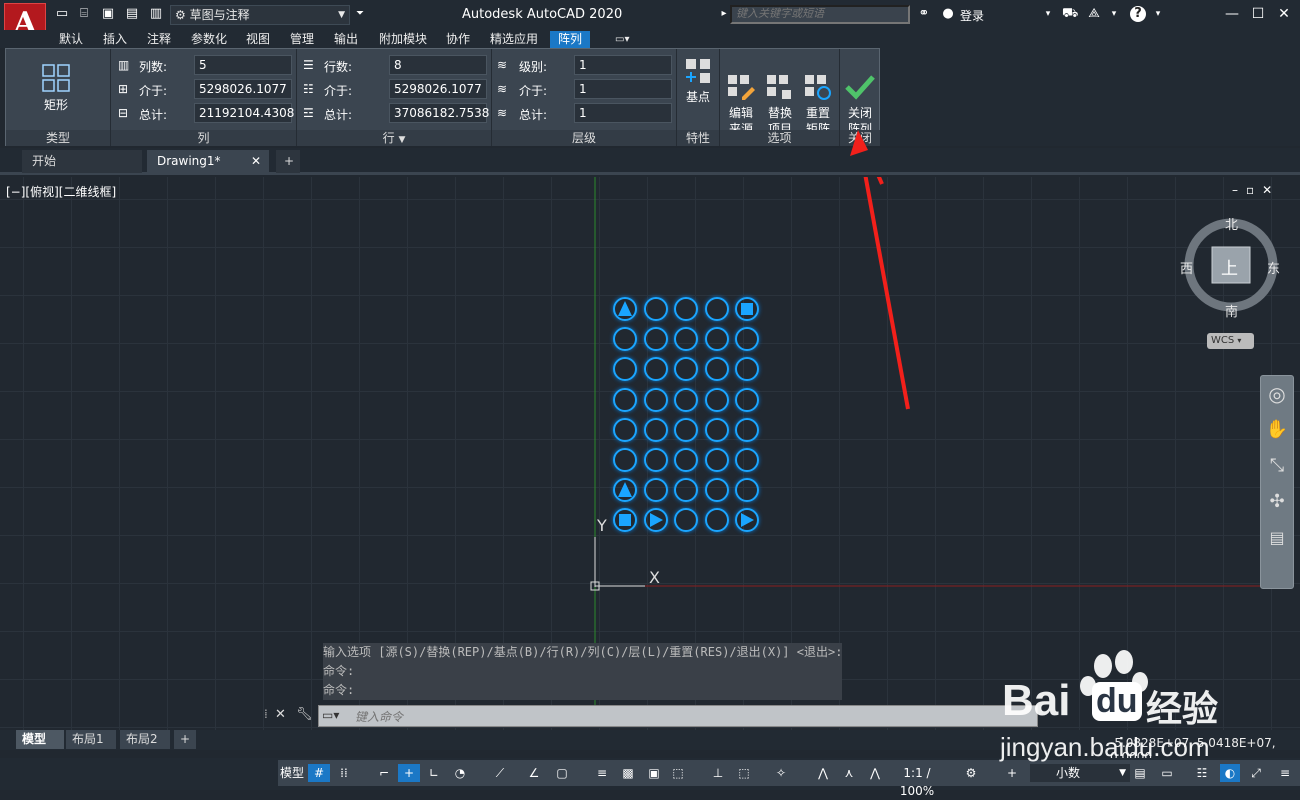 The width and height of the screenshot is (1300, 800). What do you see at coordinates (678, 773) in the screenshot?
I see `3d-osnap-icon: ⬚` at bounding box center [678, 773].